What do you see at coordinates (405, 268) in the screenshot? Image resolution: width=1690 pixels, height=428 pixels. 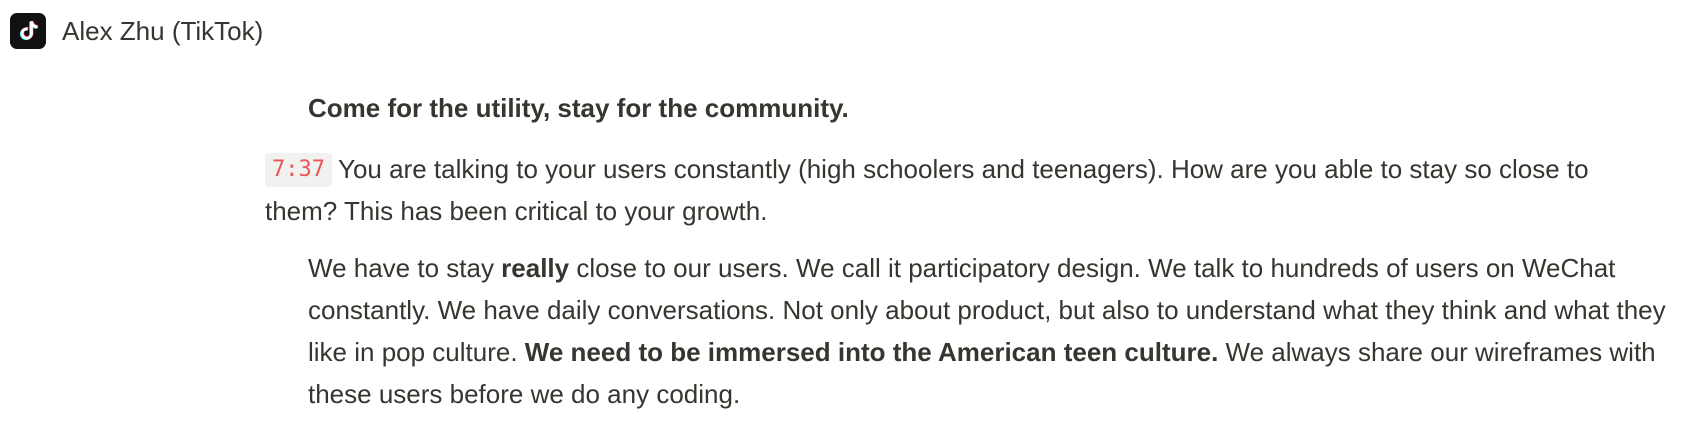 I see `answer-text: We have to stay` at bounding box center [405, 268].